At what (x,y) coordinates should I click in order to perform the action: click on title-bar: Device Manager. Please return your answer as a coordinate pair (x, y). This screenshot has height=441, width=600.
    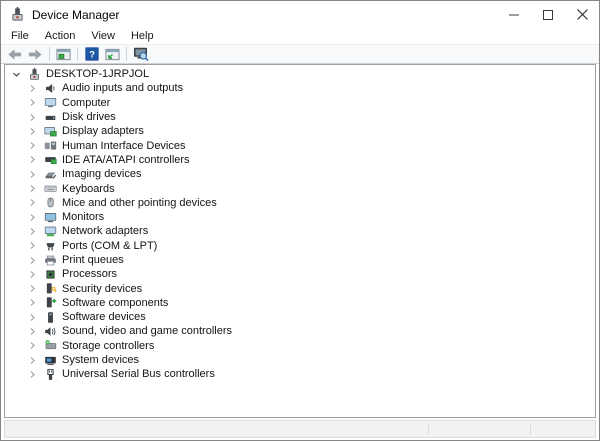
    Looking at the image, I should click on (300, 14).